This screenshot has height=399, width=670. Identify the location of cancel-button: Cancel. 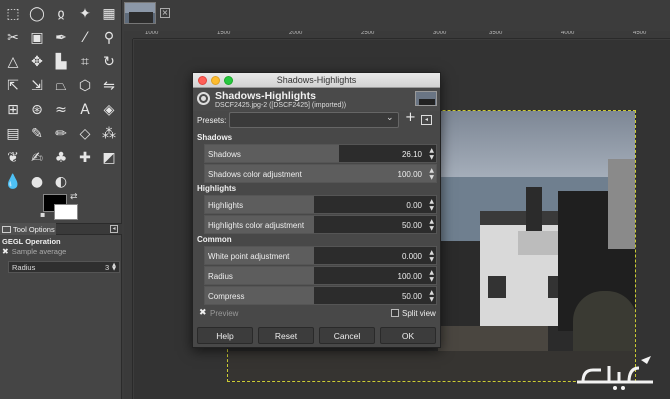
(347, 335).